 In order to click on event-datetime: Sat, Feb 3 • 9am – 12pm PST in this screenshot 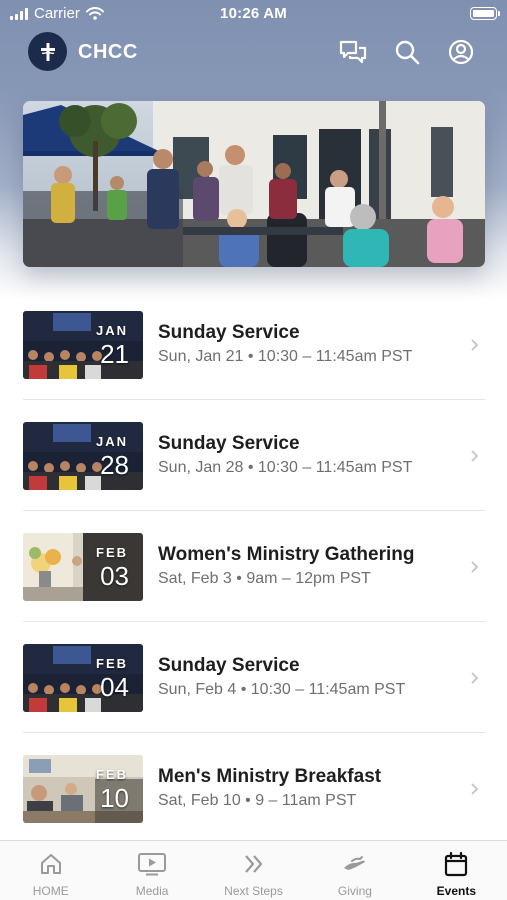, I will do `click(264, 578)`.